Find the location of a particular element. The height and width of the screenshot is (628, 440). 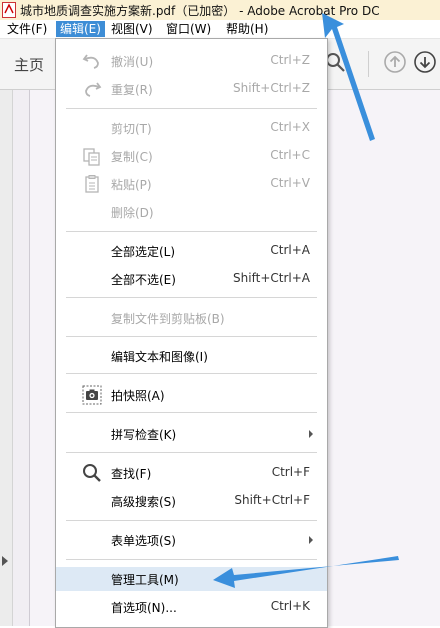

menu-item-snapshot: 拍快照(A) is located at coordinates (191, 395).